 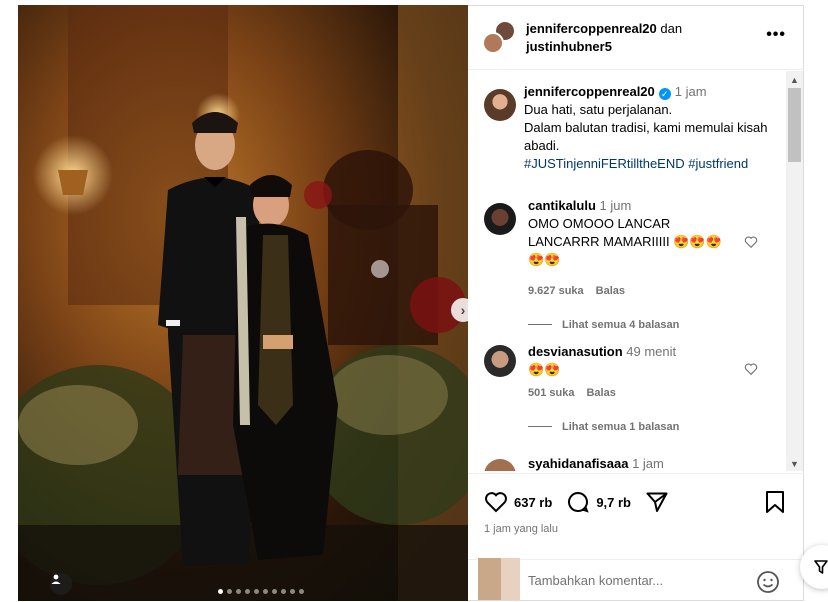 I want to click on comment-username: desvianasution, so click(x=575, y=351).